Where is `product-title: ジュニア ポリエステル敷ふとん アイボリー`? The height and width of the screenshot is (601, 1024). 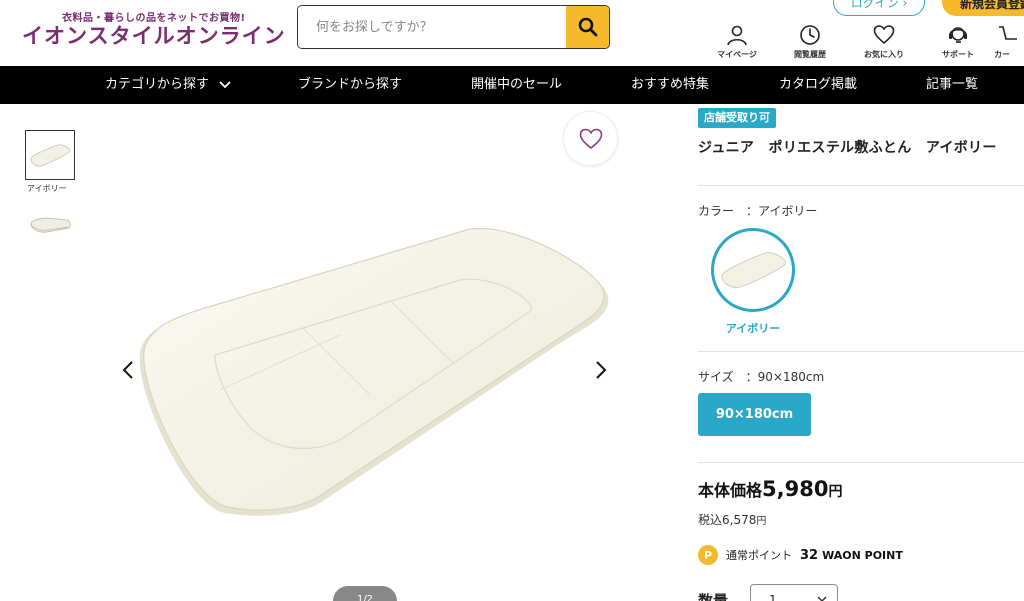
product-title: ジュニア ポリエステル敷ふとん アイボリー is located at coordinates (847, 148).